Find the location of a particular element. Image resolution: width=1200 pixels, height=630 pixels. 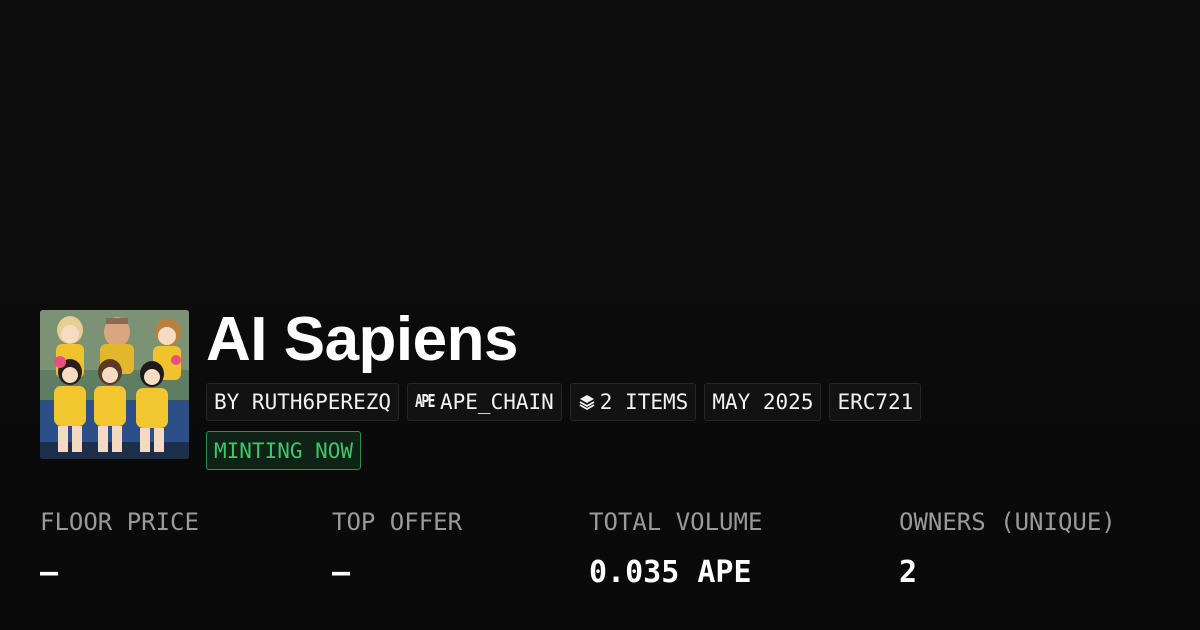

chain-label: APE_CHAIN is located at coordinates (497, 402).